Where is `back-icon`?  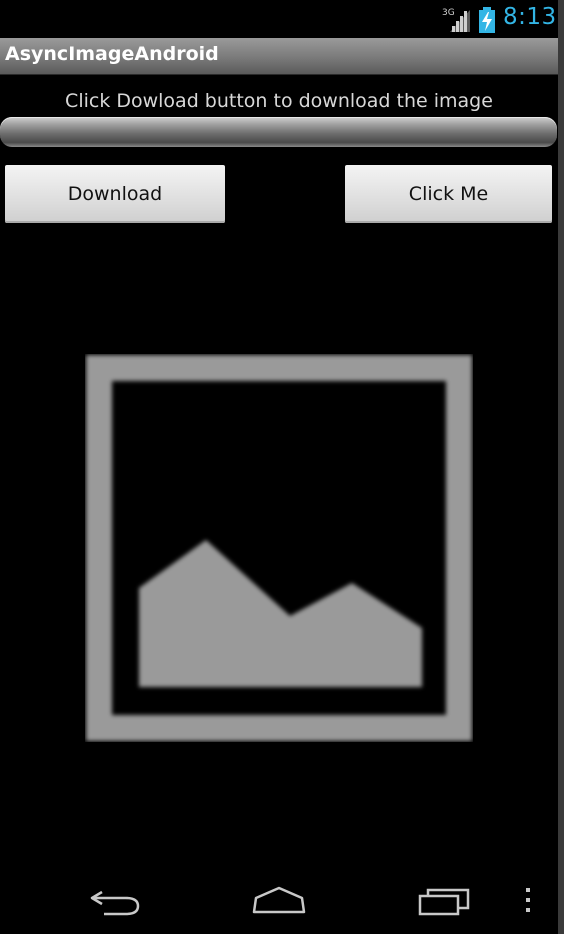 back-icon is located at coordinates (116, 901).